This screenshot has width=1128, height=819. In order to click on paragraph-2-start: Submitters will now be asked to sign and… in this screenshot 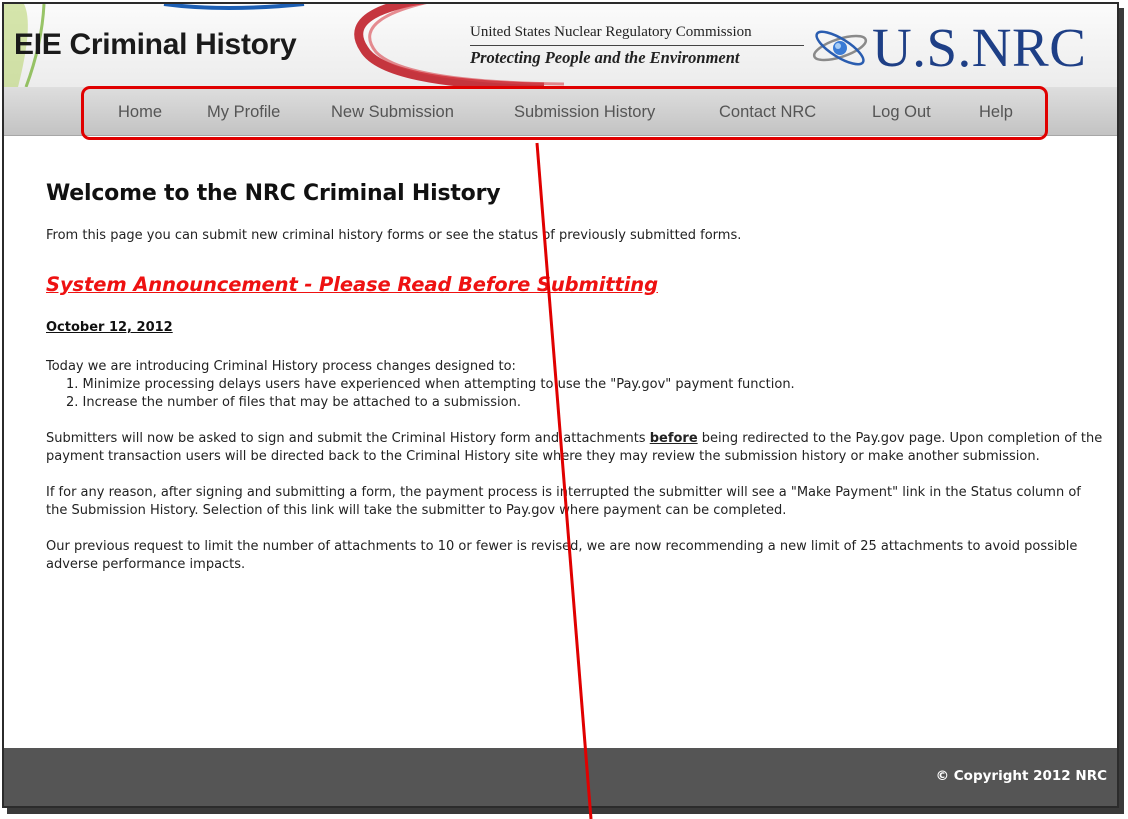, I will do `click(348, 438)`.